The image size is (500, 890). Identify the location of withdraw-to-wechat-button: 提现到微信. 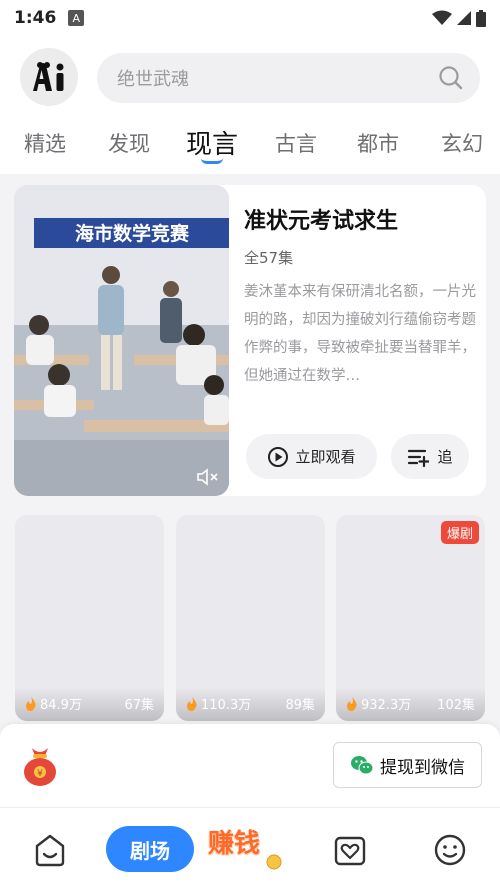
(407, 765).